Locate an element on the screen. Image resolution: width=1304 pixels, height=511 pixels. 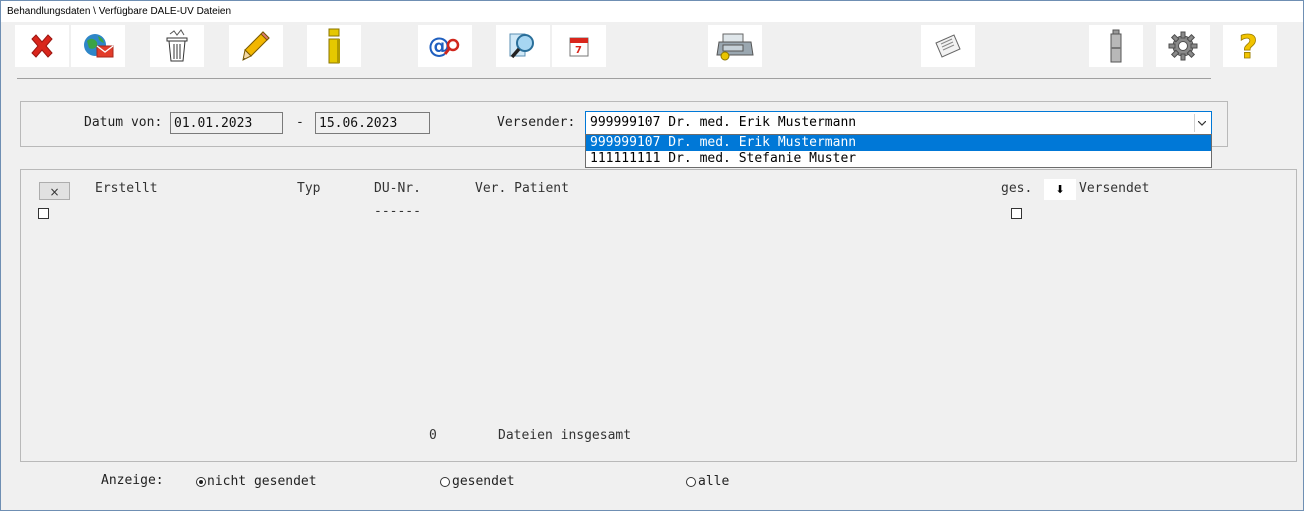
radio-gesendet is located at coordinates (445, 482).